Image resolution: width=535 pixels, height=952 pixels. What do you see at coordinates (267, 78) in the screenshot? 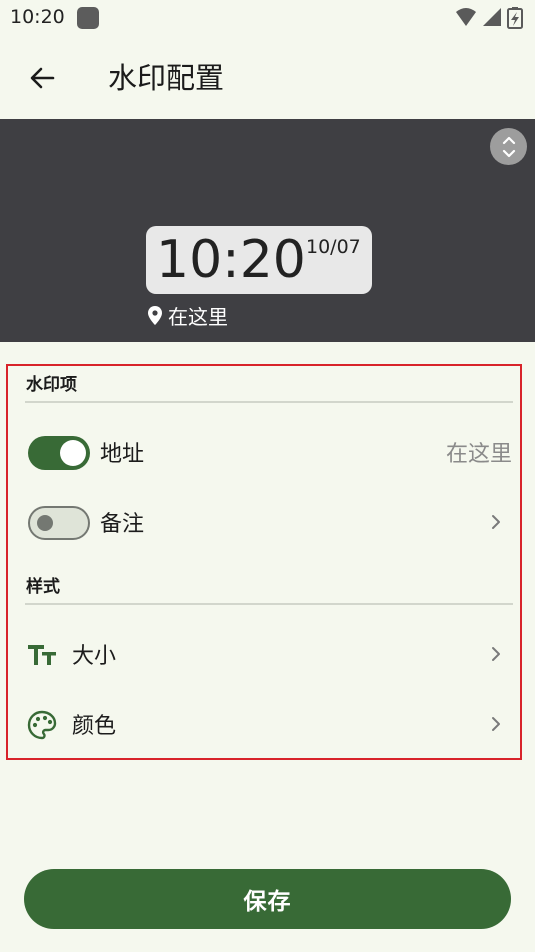
I see `app-bar: 水印配置` at bounding box center [267, 78].